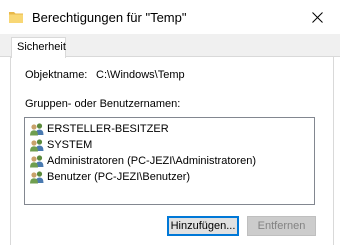 The height and width of the screenshot is (245, 340). I want to click on list-item: ERSTELLER-BESITZER, so click(169, 129).